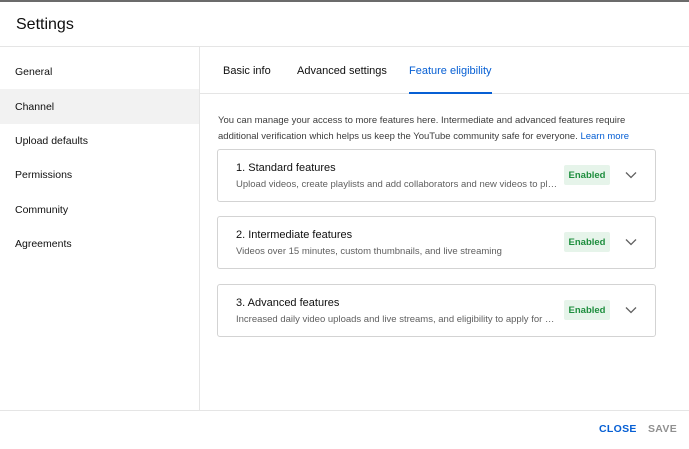 Image resolution: width=689 pixels, height=449 pixels. I want to click on sidebar-item-label: Upload defaults, so click(51, 140).